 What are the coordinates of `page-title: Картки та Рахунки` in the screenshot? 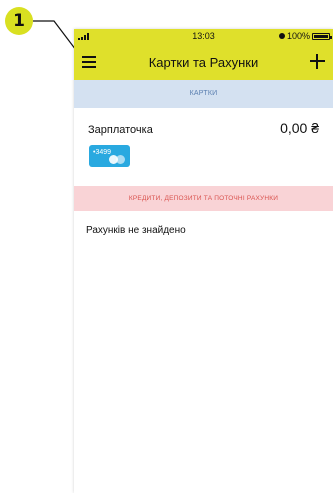 It's located at (203, 62).